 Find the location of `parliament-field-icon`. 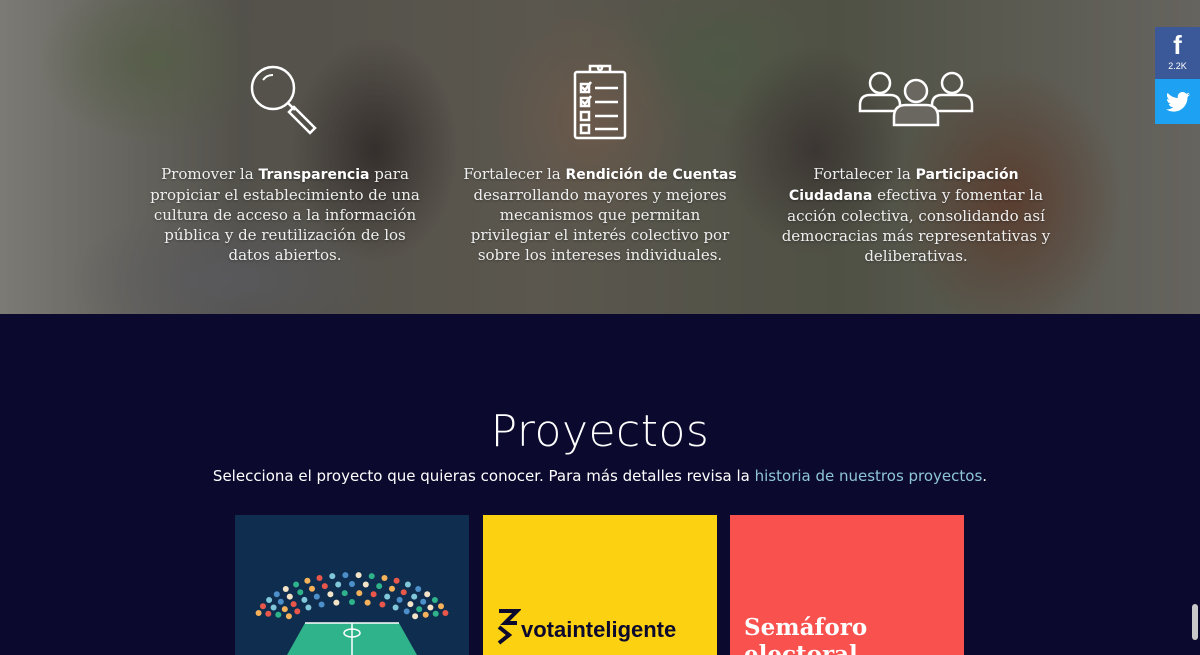

parliament-field-icon is located at coordinates (352, 613).